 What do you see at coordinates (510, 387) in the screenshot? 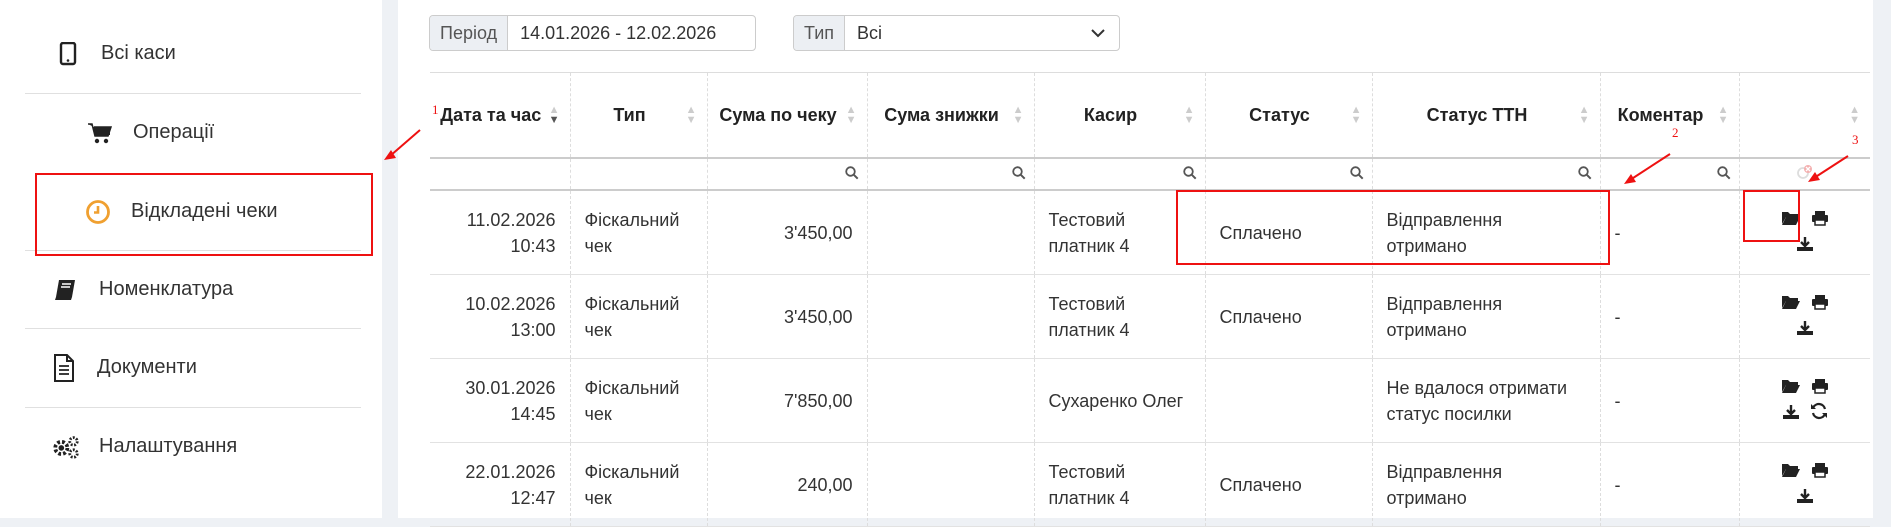
I see `cell-date: 30.01.2026` at bounding box center [510, 387].